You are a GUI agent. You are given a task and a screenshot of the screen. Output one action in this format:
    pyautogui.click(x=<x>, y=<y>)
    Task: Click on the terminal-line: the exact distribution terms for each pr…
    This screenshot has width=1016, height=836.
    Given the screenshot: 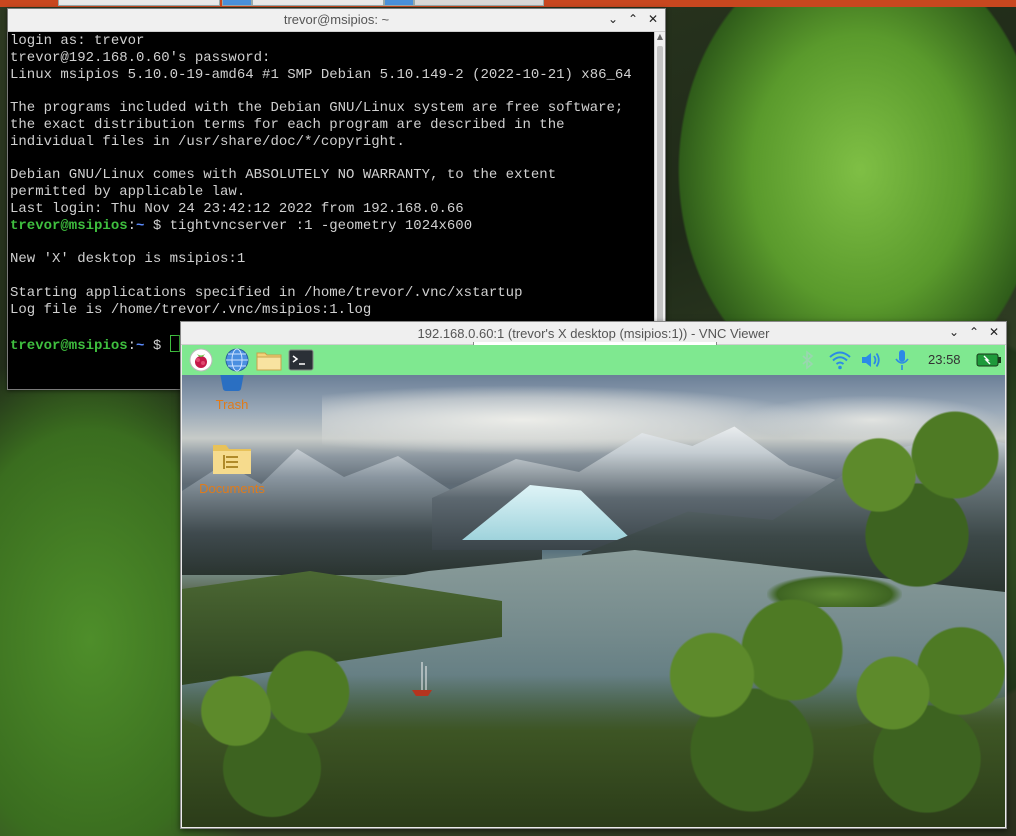 What is the action you would take?
    pyautogui.click(x=287, y=124)
    